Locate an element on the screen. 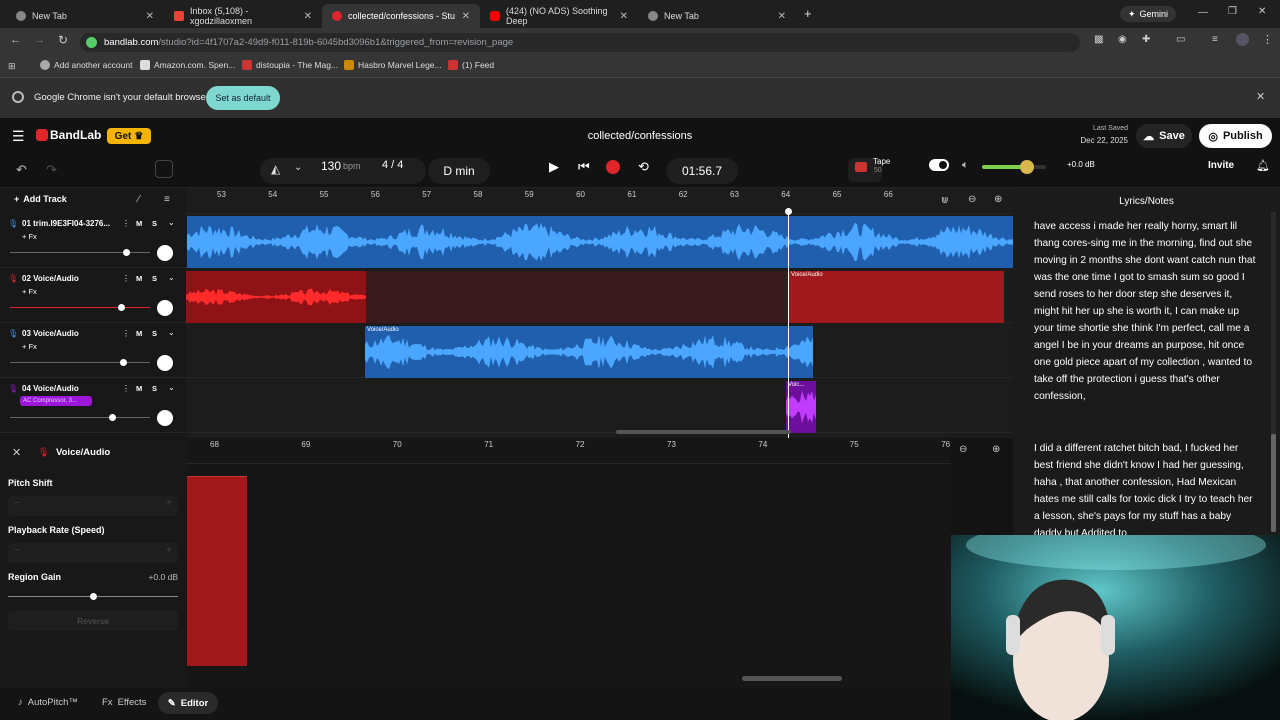 This screenshot has width=1280, height=720. editor-scrollbar is located at coordinates (792, 678).